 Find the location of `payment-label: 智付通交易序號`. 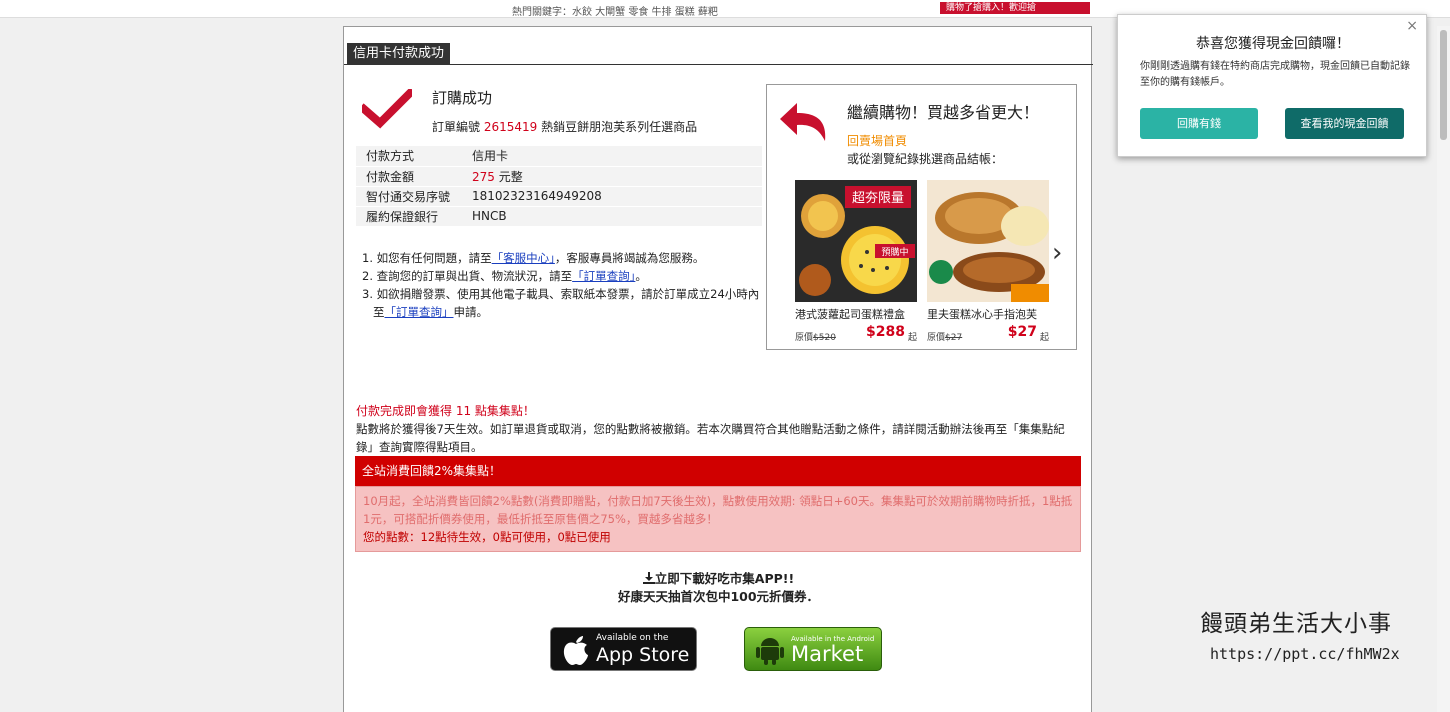

payment-label: 智付通交易序號 is located at coordinates (409, 196).